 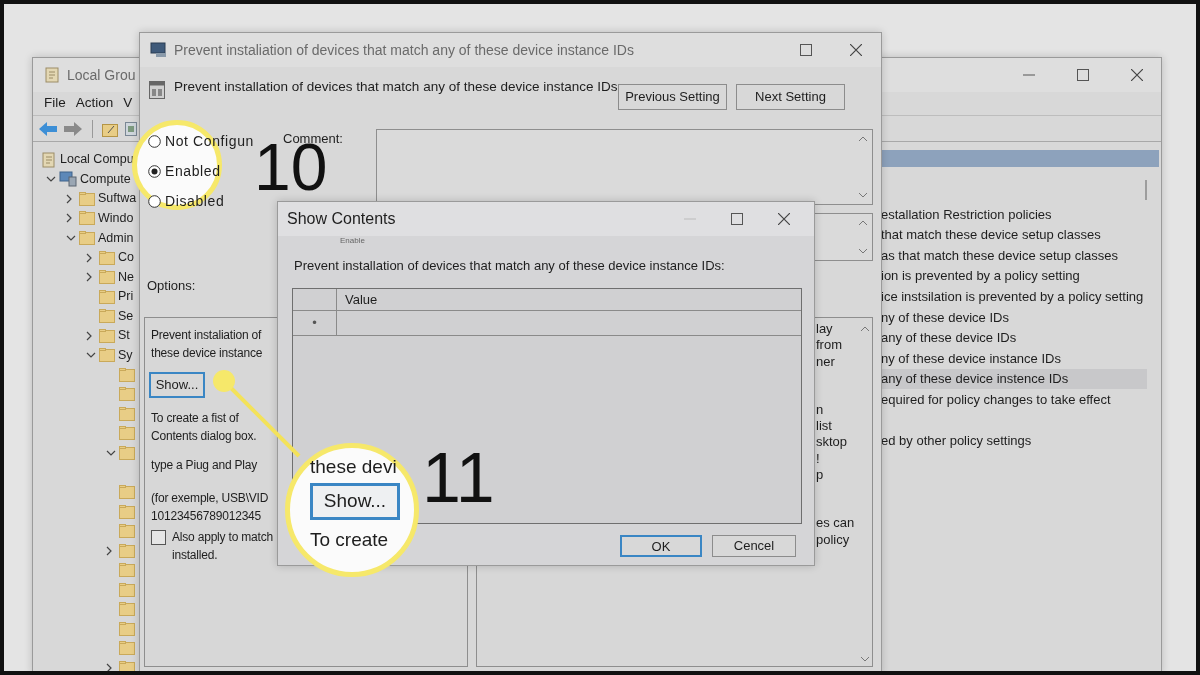 I want to click on dialog-button: Cencel, so click(x=754, y=546).